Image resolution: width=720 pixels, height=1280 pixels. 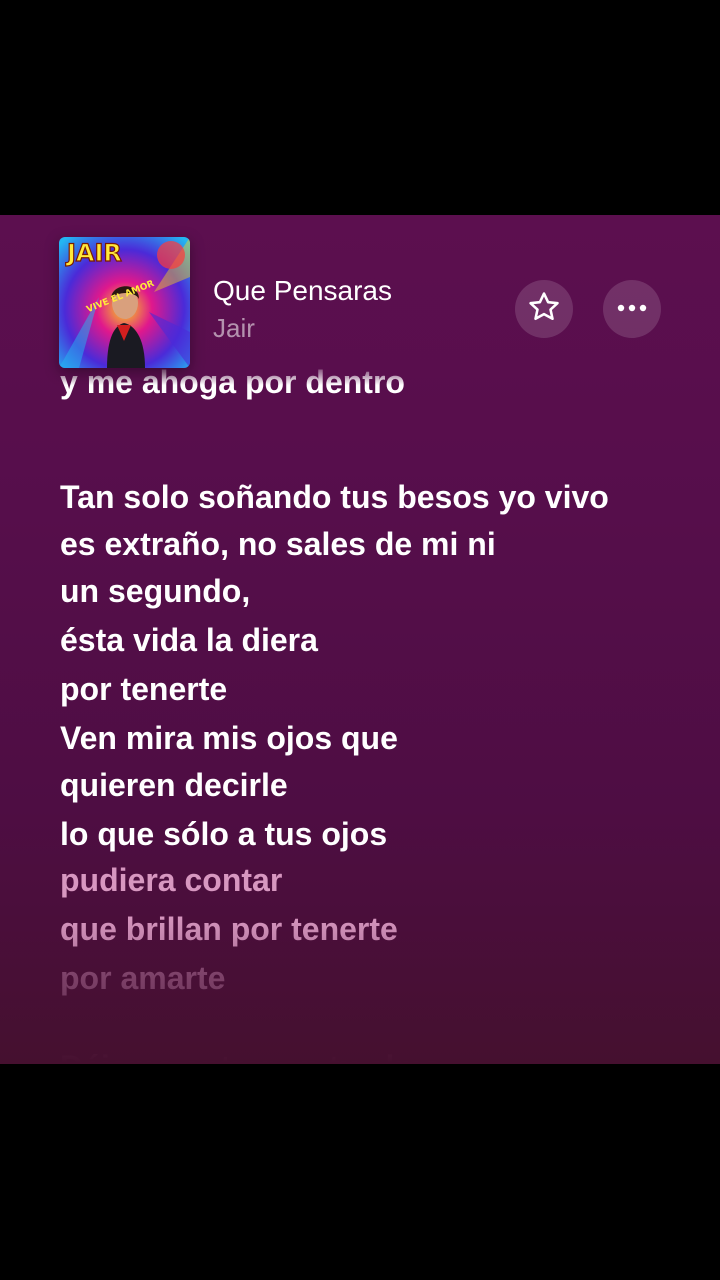 I want to click on artist-name: Jair, so click(x=234, y=328).